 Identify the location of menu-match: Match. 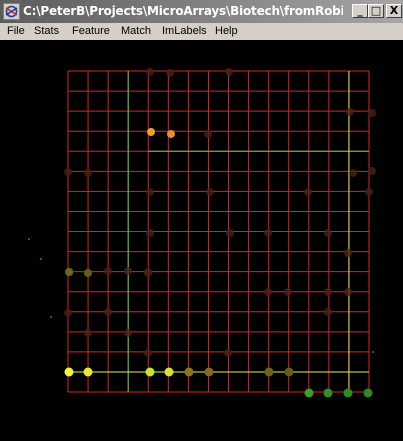
(136, 31).